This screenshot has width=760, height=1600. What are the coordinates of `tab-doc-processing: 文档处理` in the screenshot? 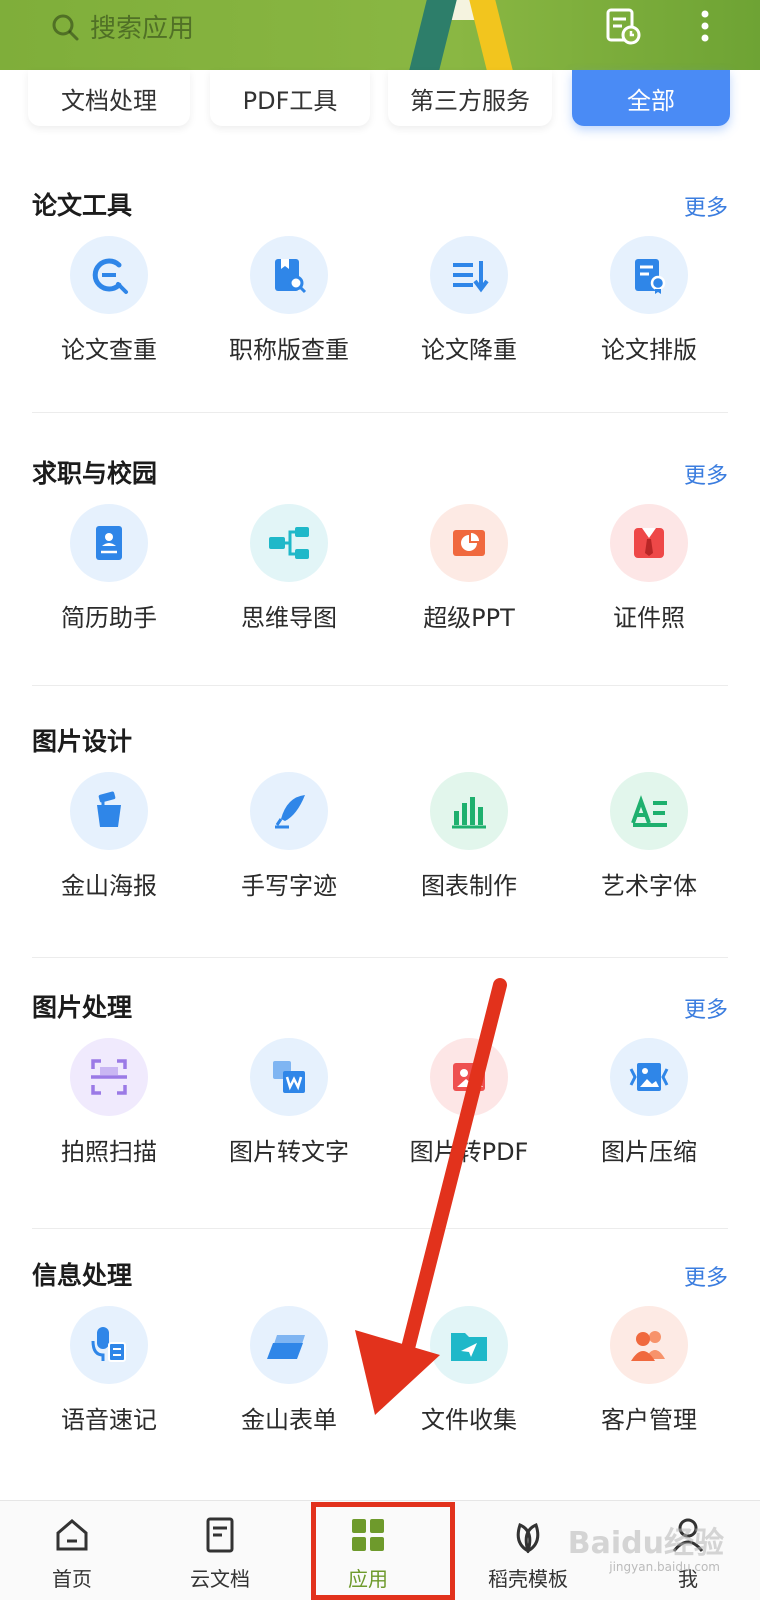 It's located at (109, 98).